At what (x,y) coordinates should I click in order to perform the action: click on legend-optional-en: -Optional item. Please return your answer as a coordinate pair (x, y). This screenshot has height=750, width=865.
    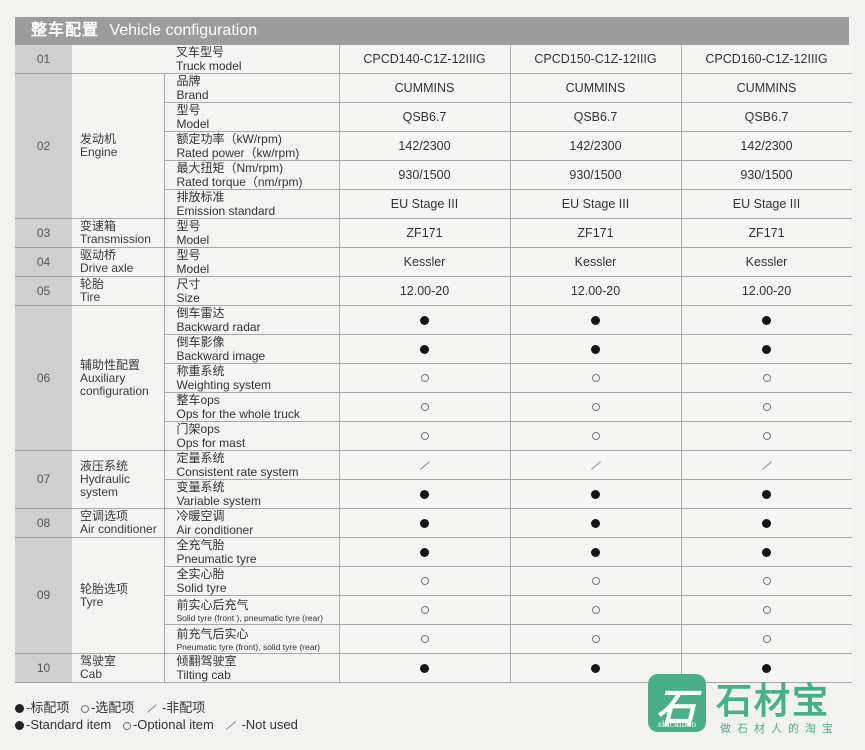
    Looking at the image, I should click on (173, 724).